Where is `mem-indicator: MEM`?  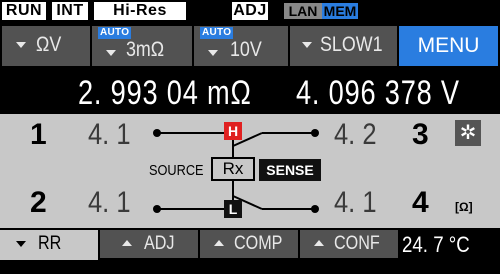
mem-indicator: MEM is located at coordinates (340, 11).